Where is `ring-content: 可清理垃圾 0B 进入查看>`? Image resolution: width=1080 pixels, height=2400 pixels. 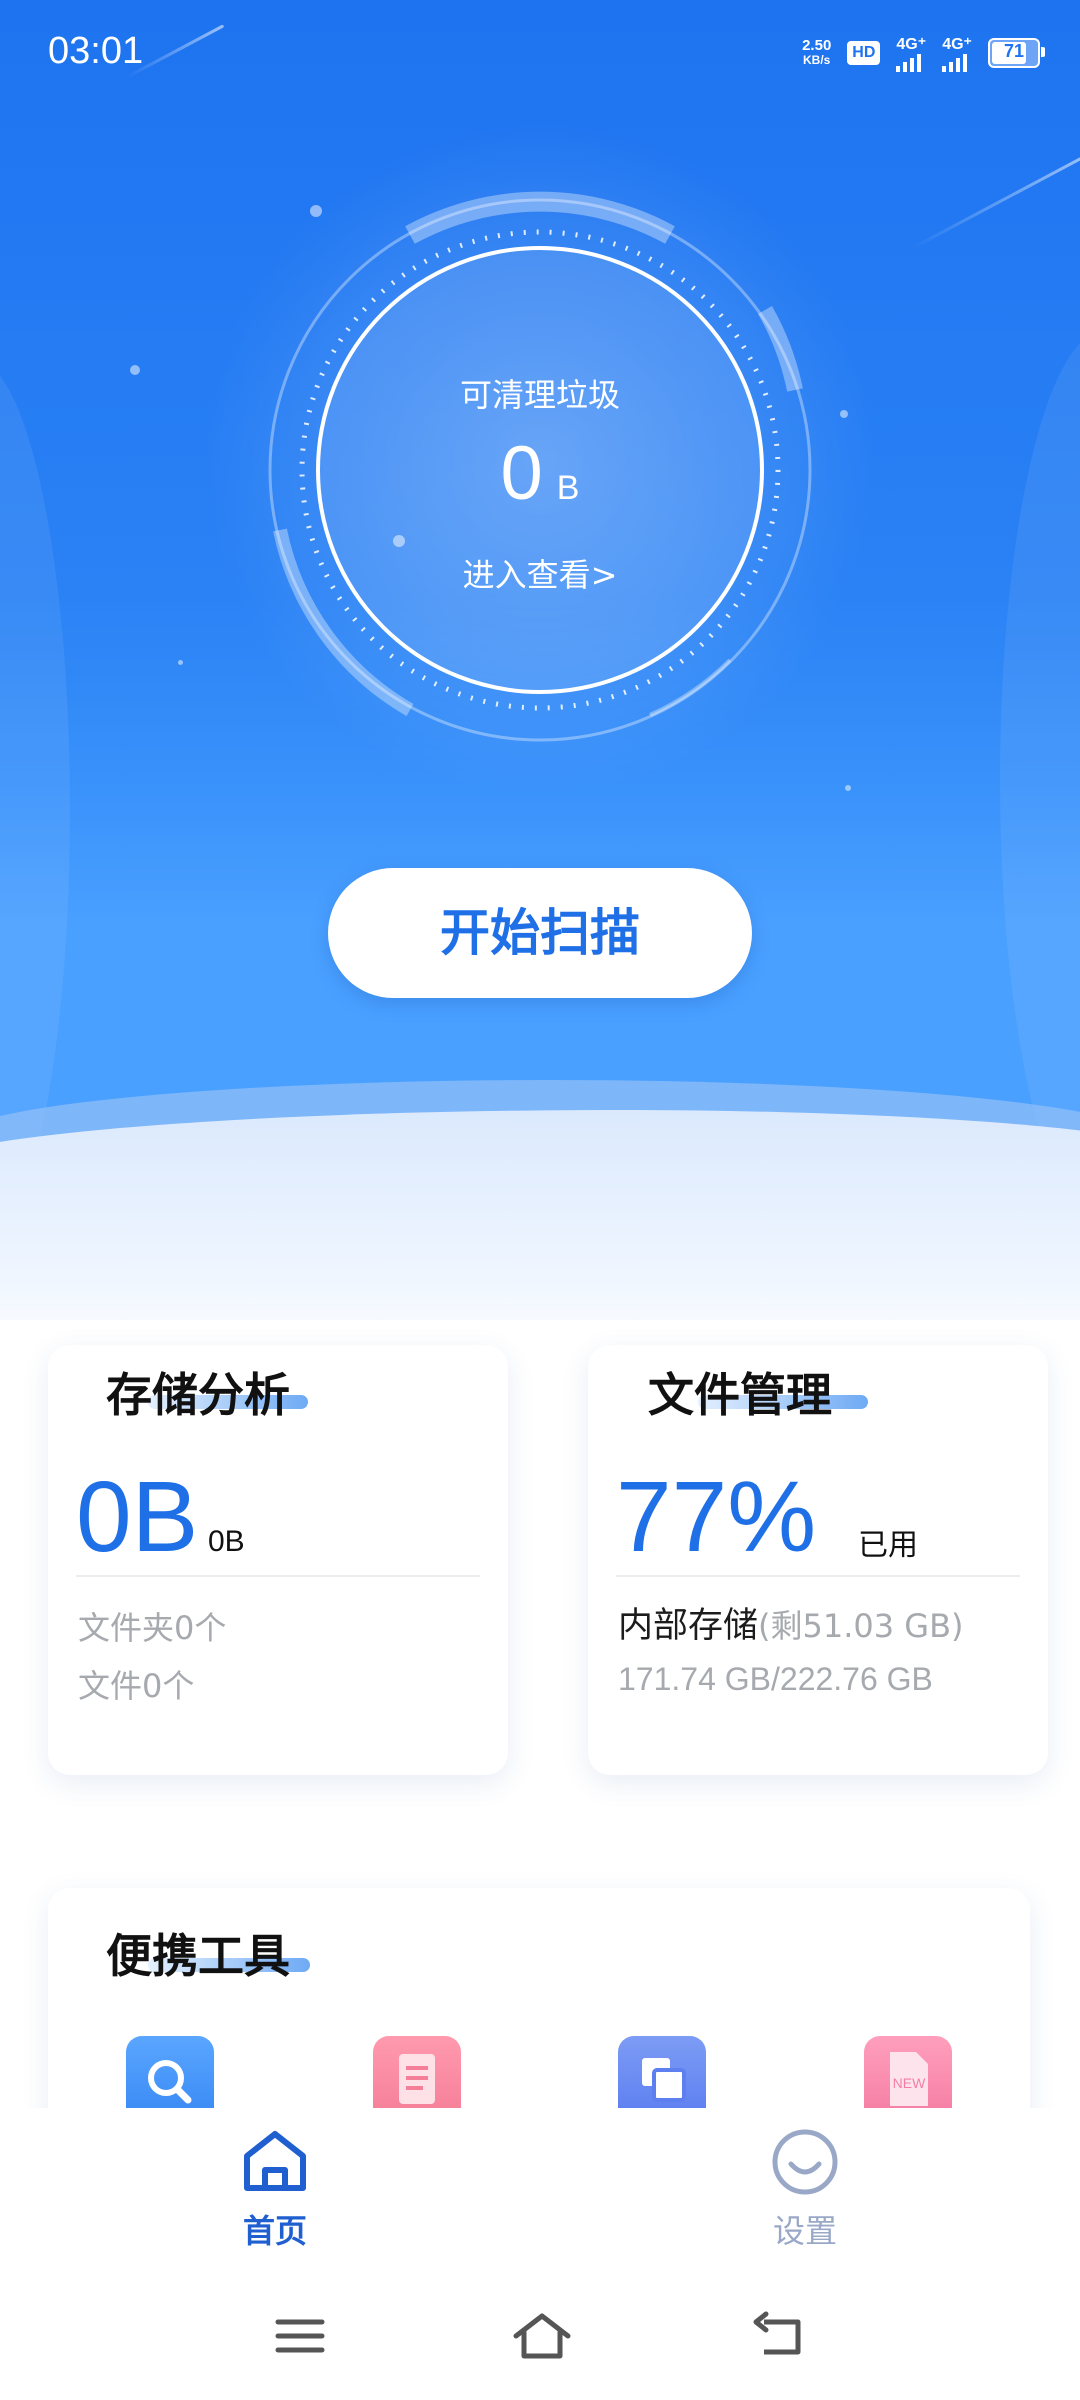 ring-content: 可清理垃圾 0B 进入查看> is located at coordinates (540, 470).